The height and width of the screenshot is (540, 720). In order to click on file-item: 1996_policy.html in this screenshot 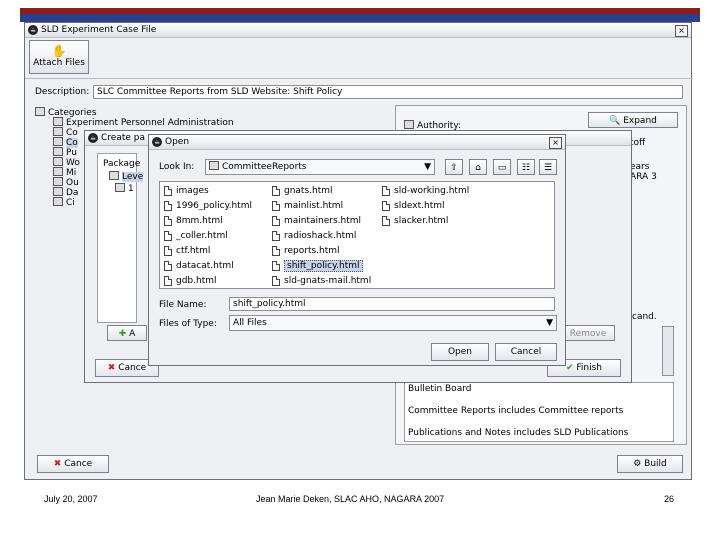, I will do `click(208, 206)`.